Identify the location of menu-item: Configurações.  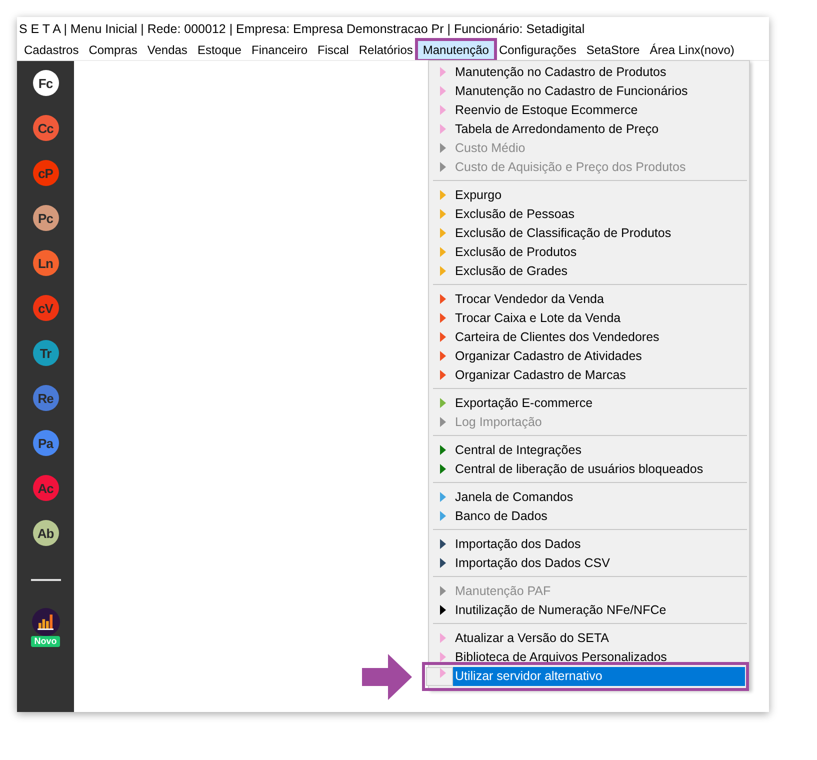
(538, 49).